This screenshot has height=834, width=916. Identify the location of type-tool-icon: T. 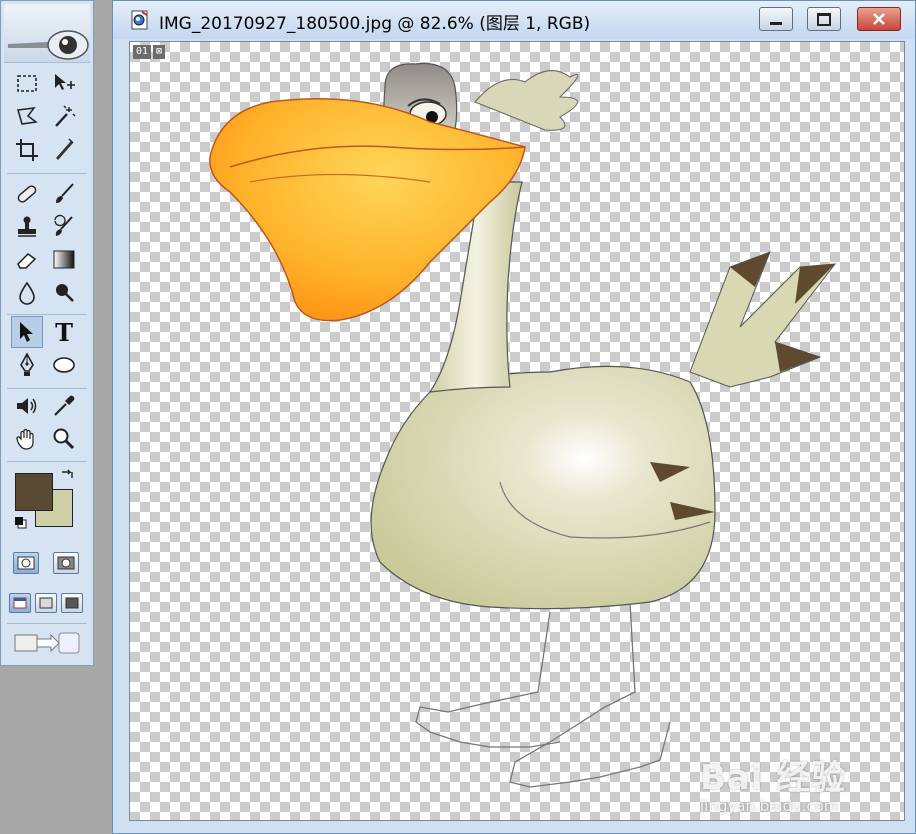
(64, 332).